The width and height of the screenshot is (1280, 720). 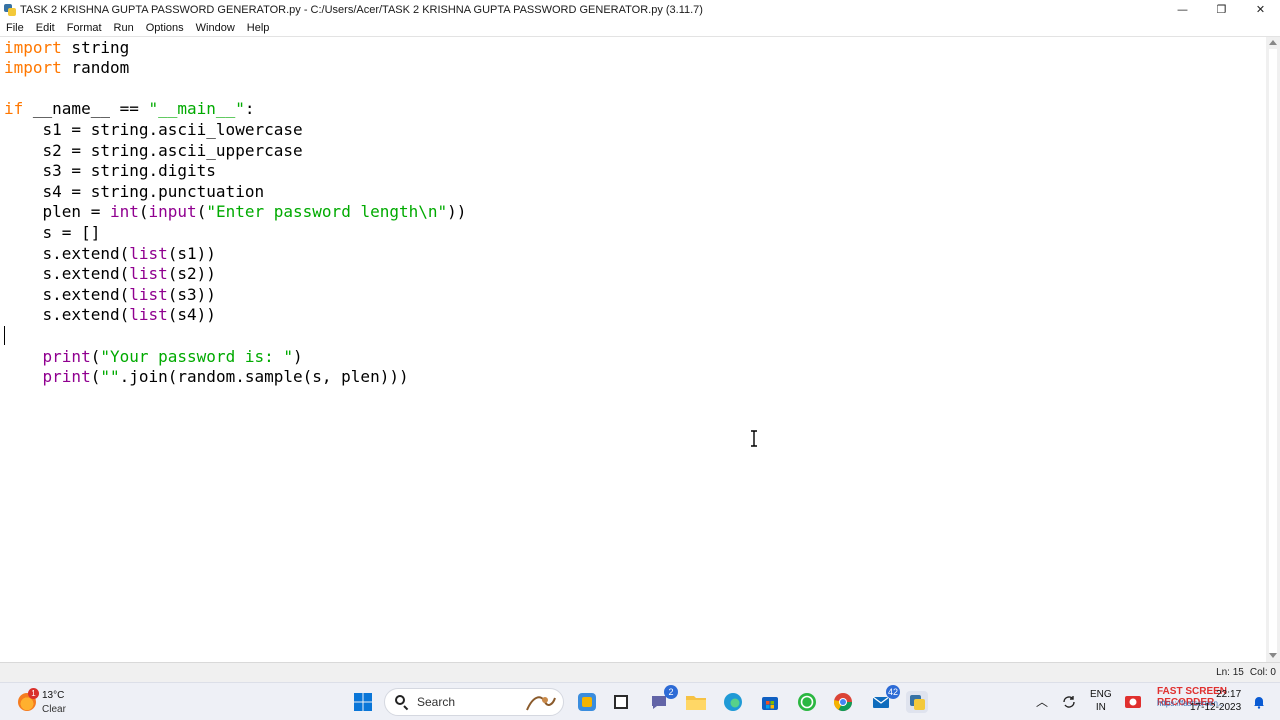 I want to click on code-token: "Your password is: ", so click(x=196, y=356).